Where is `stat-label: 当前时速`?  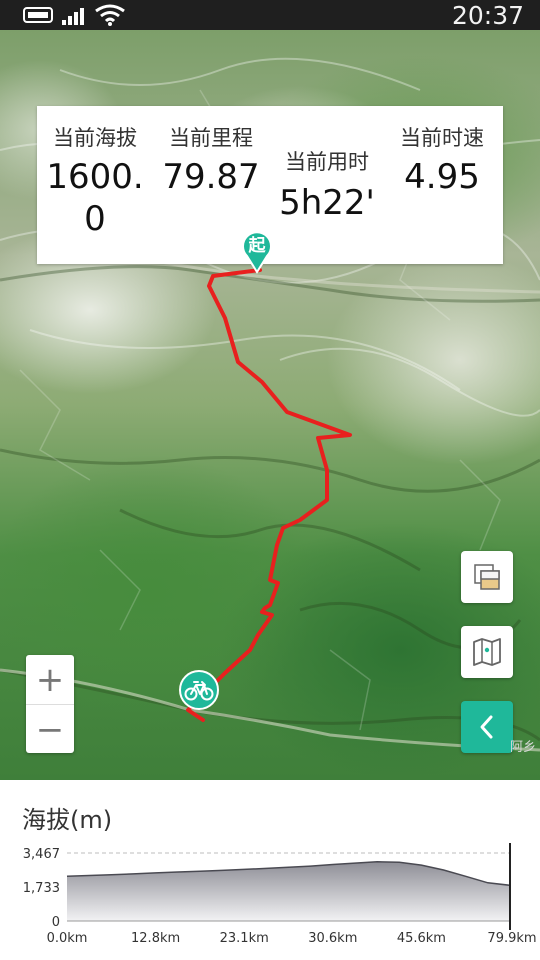
stat-label: 当前时速 is located at coordinates (442, 138).